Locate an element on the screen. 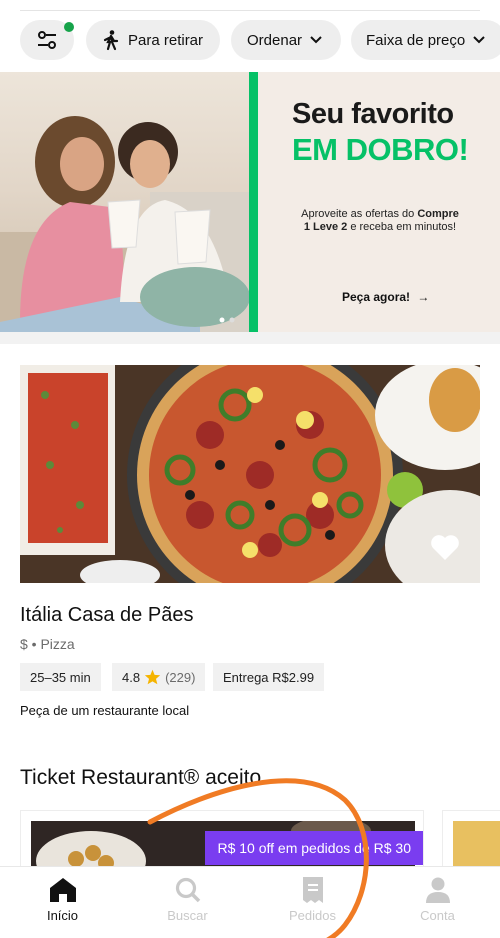 Image resolution: width=500 pixels, height=938 pixels. rating-count: (229) is located at coordinates (180, 677).